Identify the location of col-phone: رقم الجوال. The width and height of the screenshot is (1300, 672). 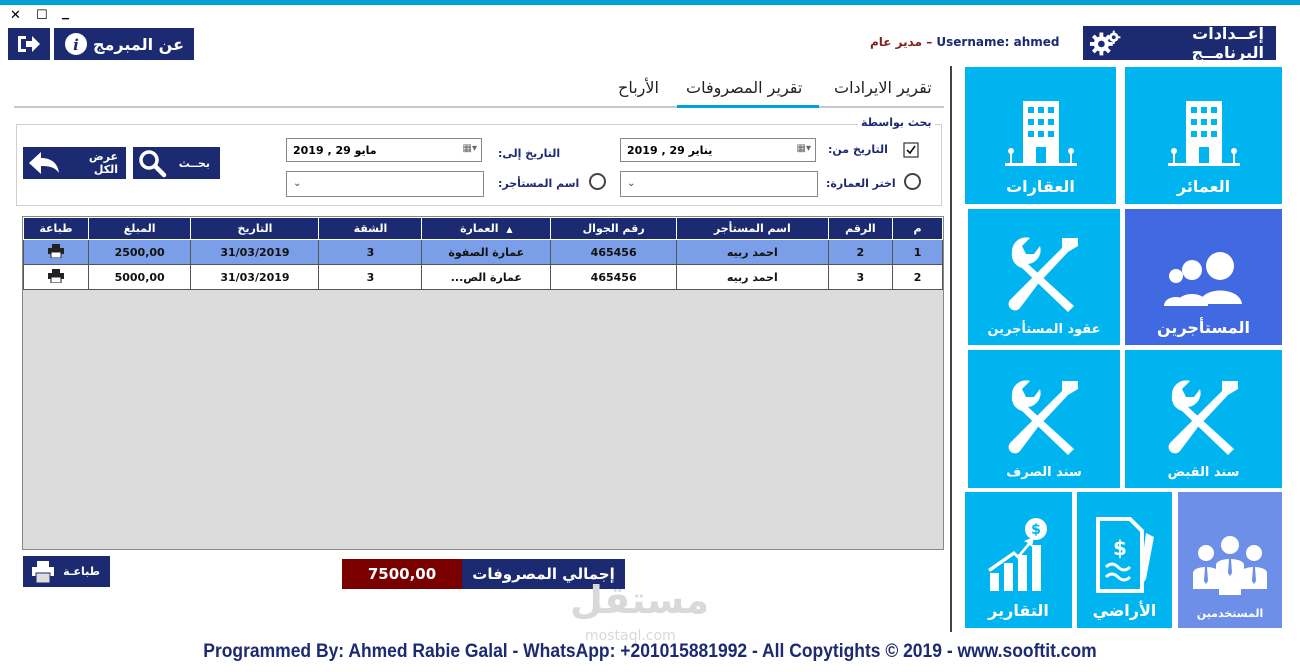
(614, 228).